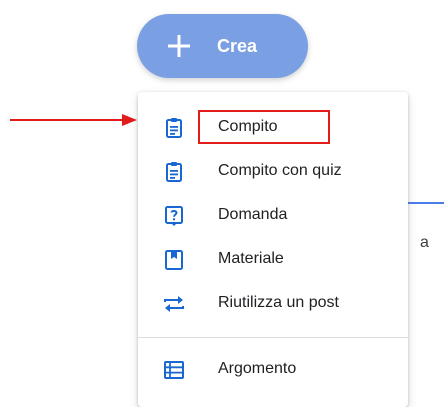 The width and height of the screenshot is (444, 407). I want to click on menu-item-riutilizza-post: Riutilizza un post, so click(273, 304).